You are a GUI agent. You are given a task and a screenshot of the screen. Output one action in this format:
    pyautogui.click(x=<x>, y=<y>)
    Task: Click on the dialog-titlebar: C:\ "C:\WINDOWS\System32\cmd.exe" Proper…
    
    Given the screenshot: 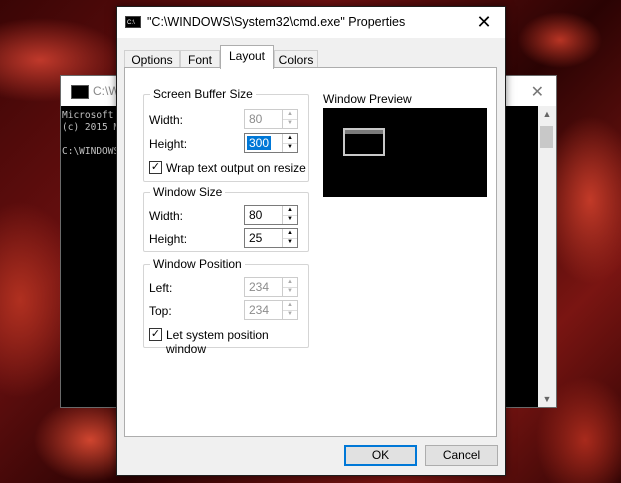 What is the action you would take?
    pyautogui.click(x=311, y=22)
    